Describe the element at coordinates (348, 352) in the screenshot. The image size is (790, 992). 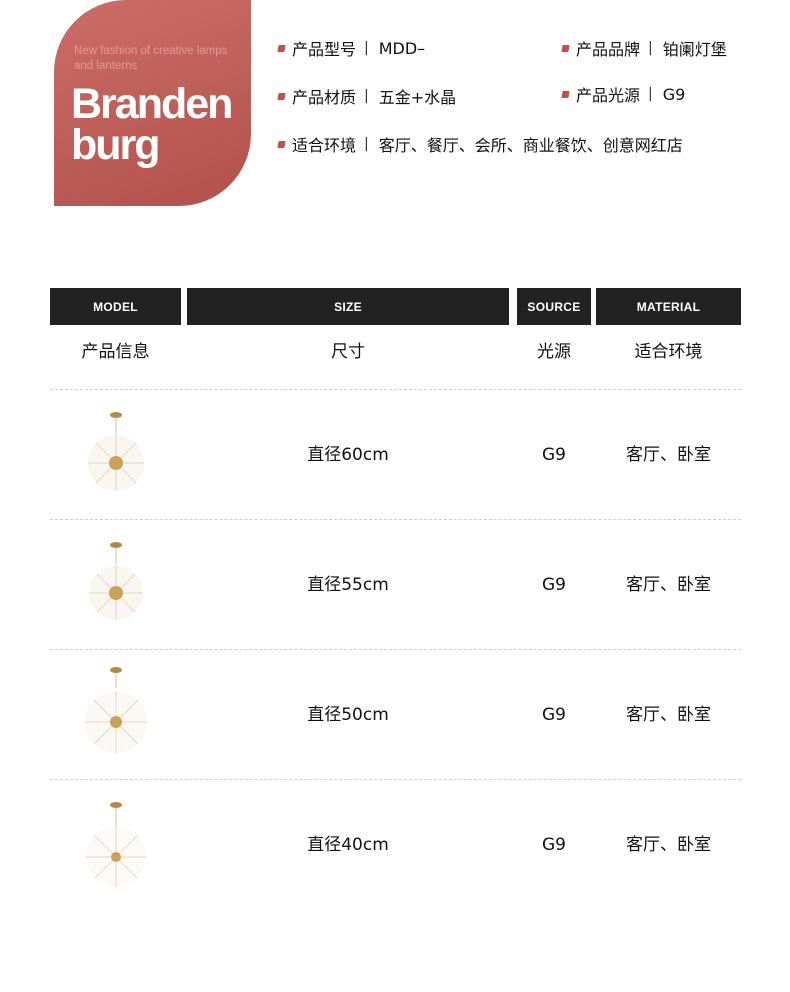
I see `subheader-size: 尺寸` at that location.